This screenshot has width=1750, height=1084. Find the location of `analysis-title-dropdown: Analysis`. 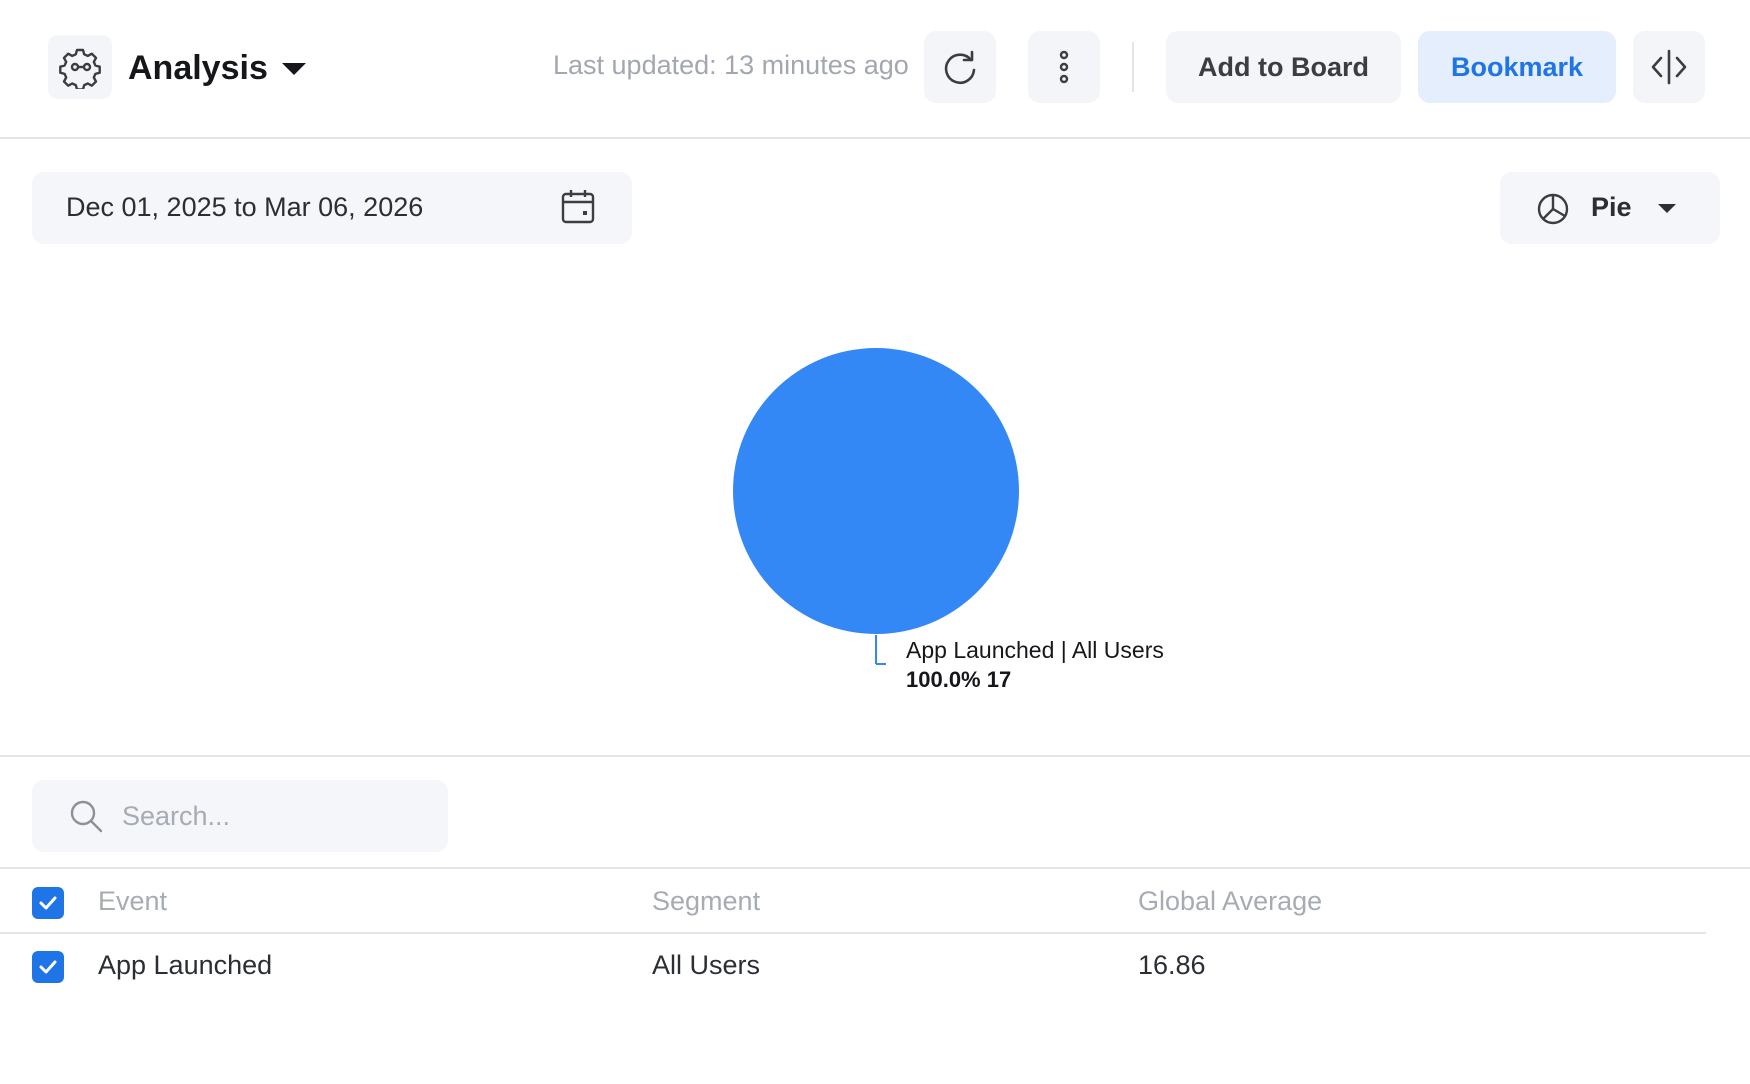

analysis-title-dropdown: Analysis is located at coordinates (217, 68).